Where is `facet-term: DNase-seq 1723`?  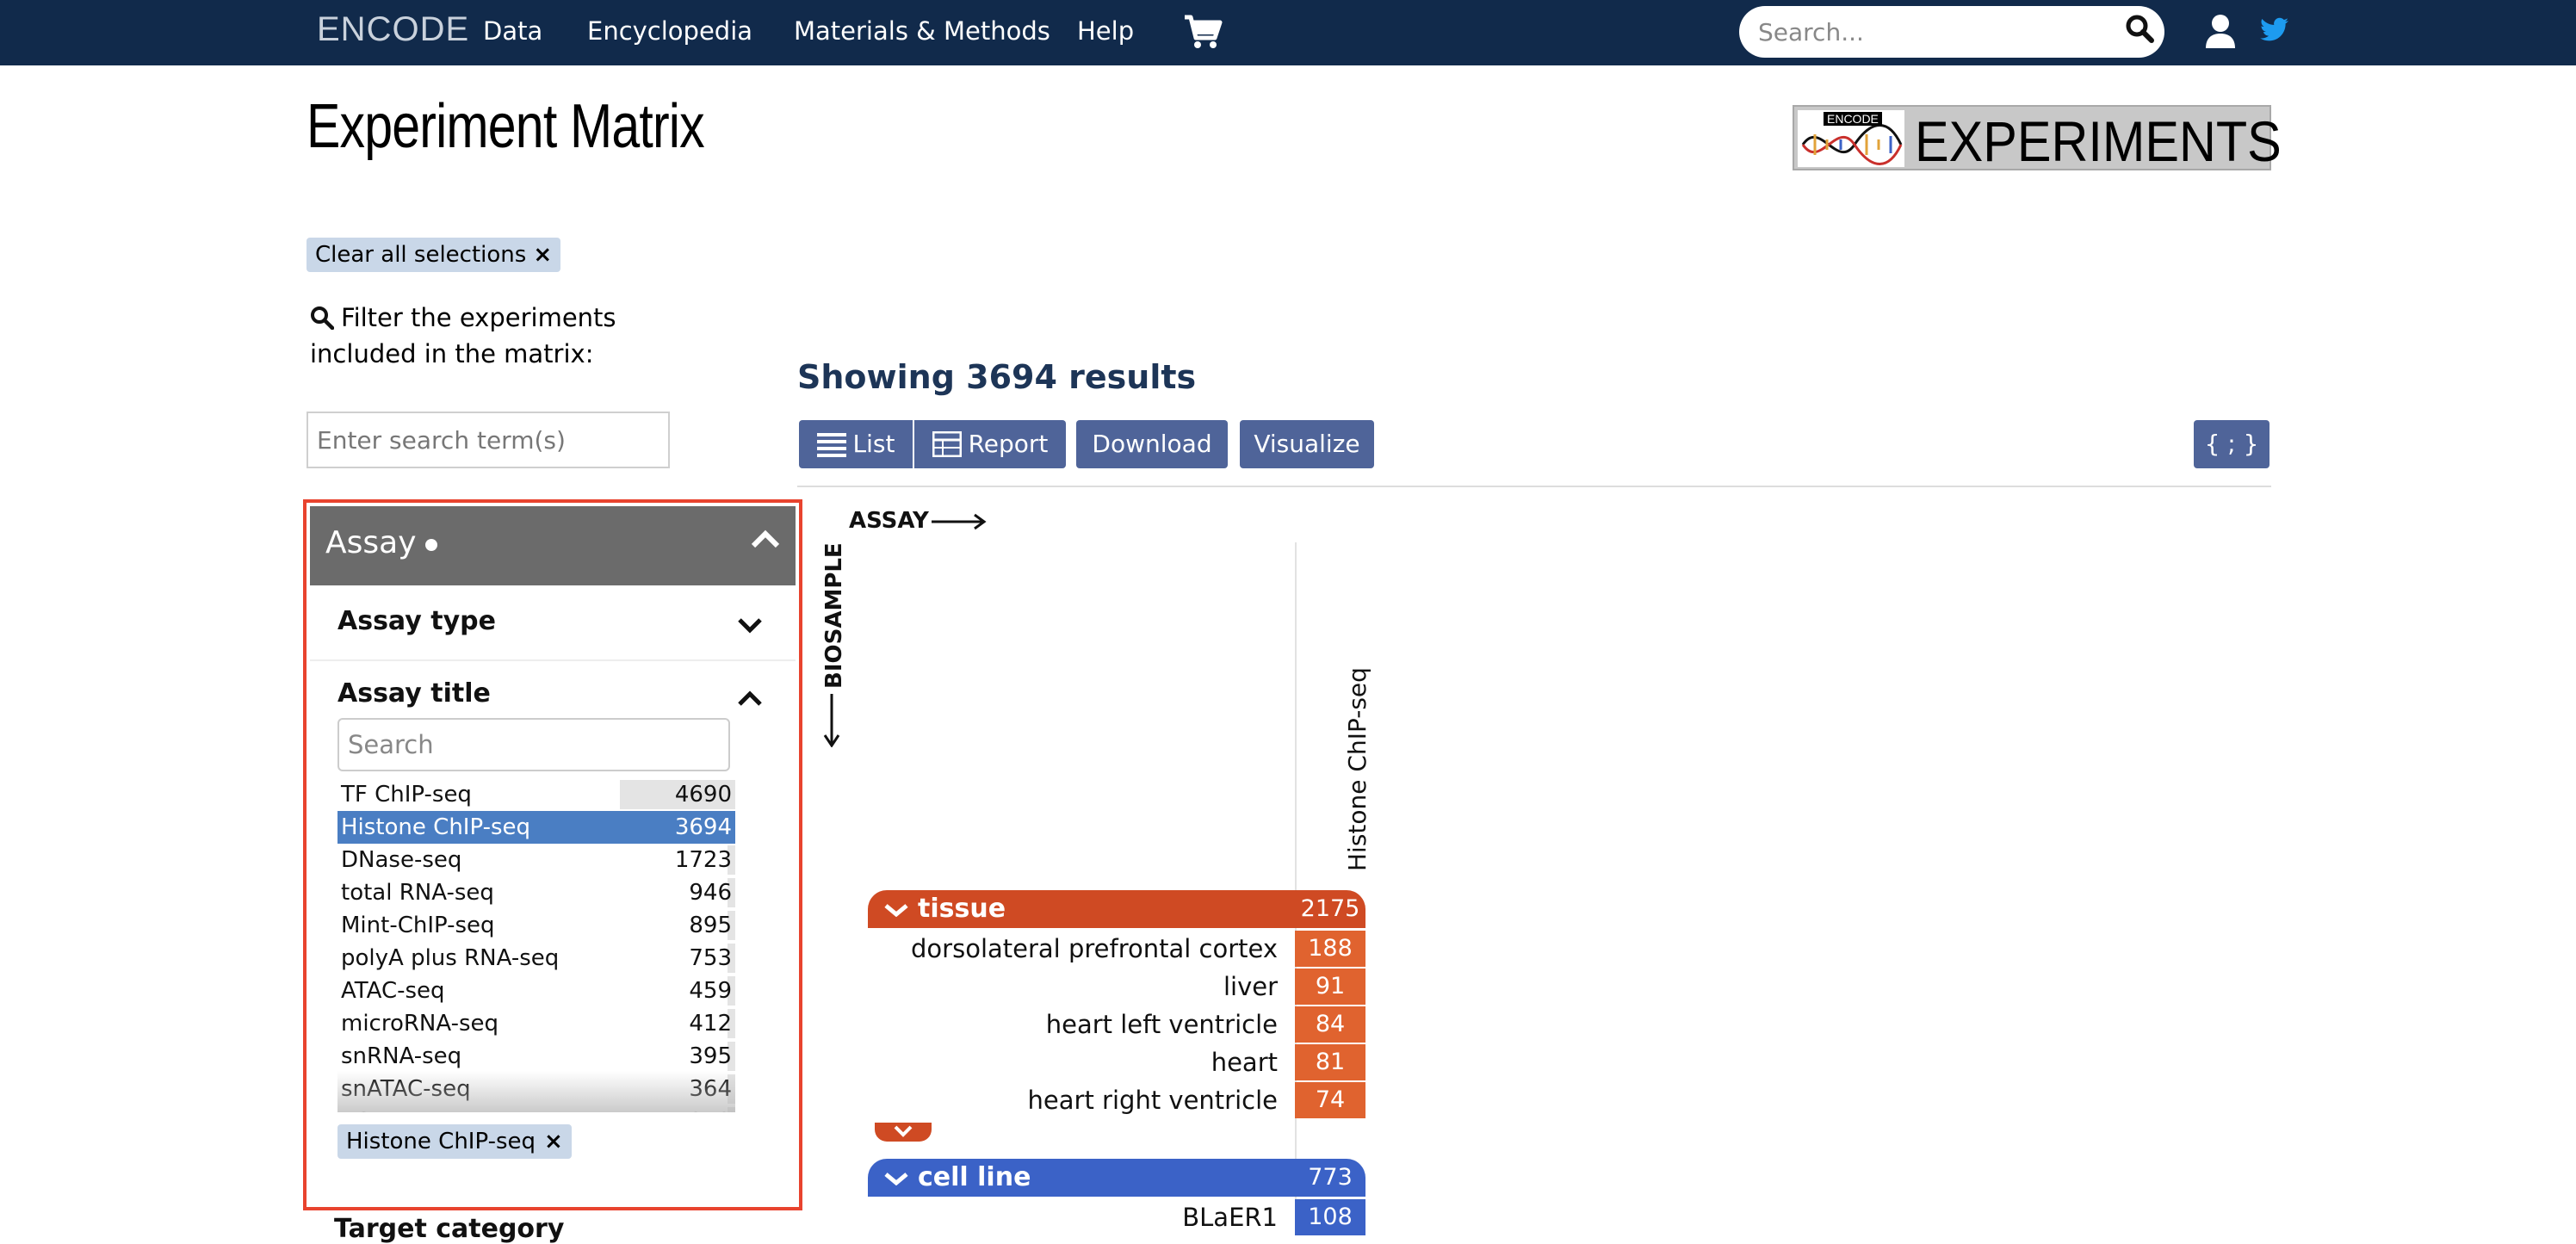
facet-term: DNase-seq 1723 is located at coordinates (536, 860).